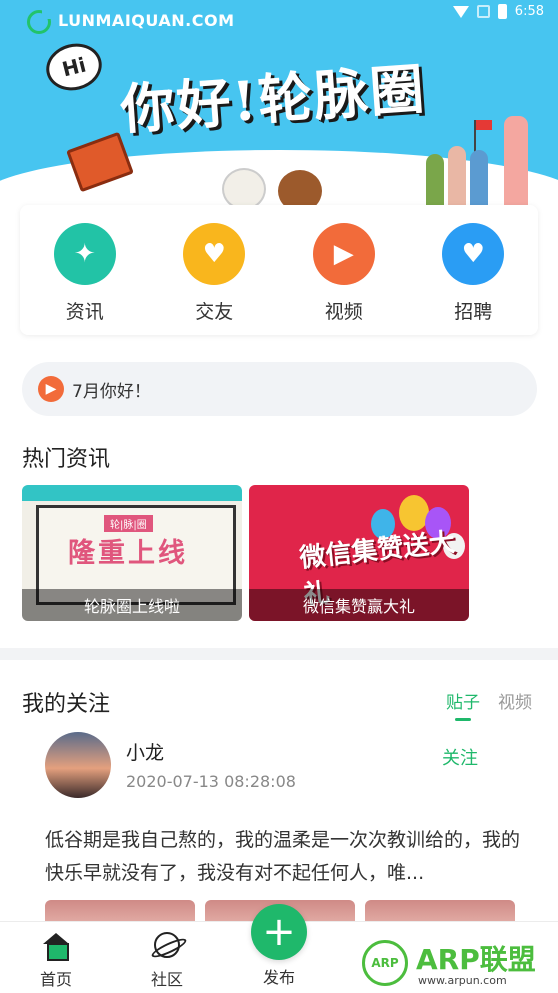 This screenshot has width=558, height=993. Describe the element at coordinates (502, 11) in the screenshot. I see `battery-icon` at that location.